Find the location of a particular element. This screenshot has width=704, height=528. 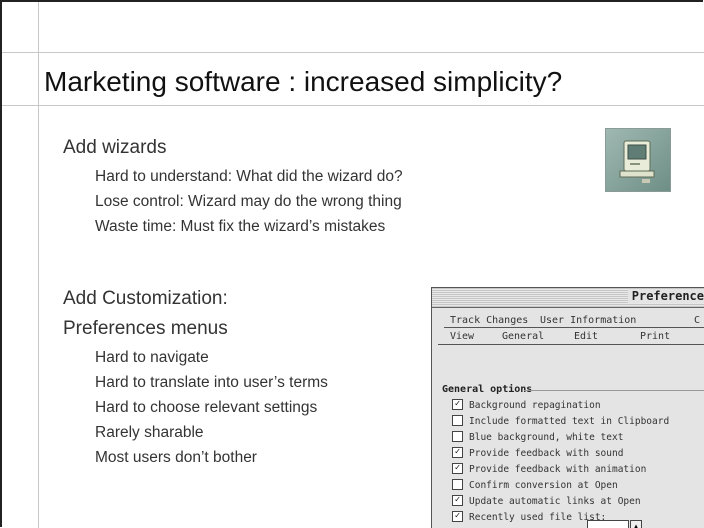

section-heading-customization: Add Customization: is located at coordinates (145, 298).